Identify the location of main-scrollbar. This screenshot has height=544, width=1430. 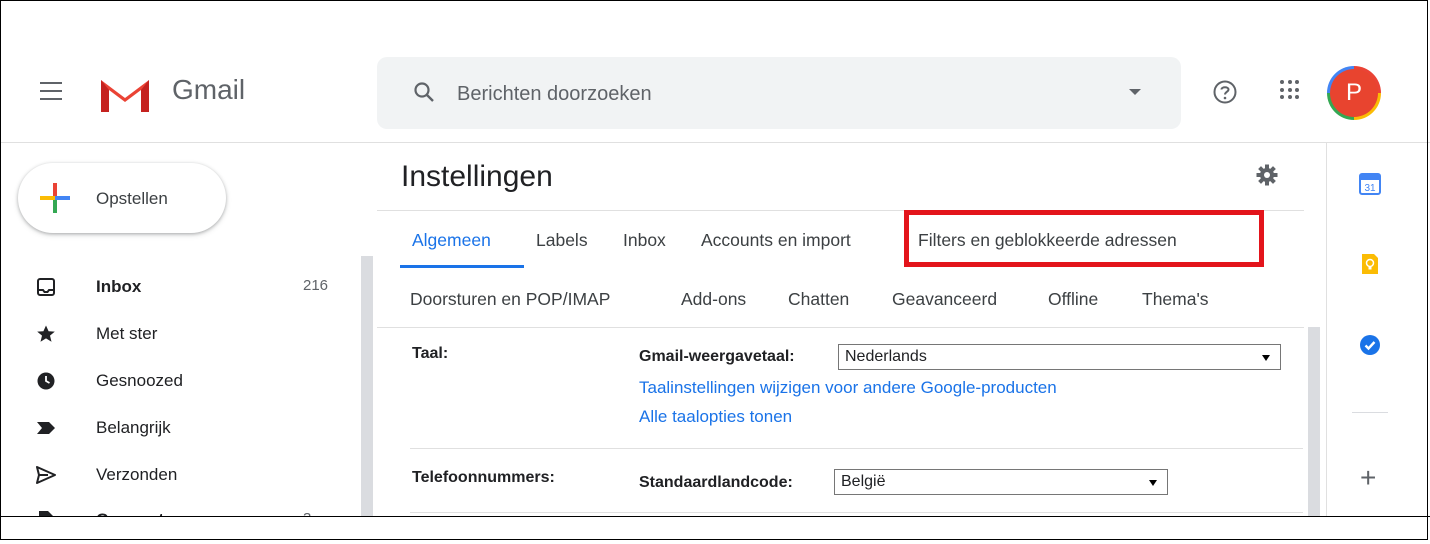
(1314, 427).